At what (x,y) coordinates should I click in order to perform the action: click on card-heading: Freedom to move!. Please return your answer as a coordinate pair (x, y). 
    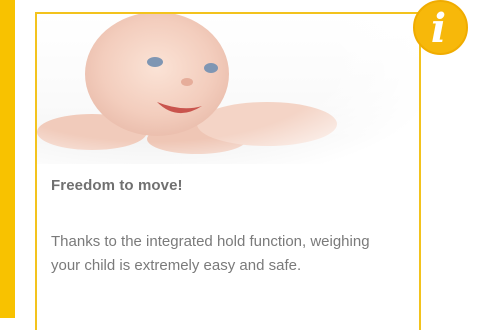
    Looking at the image, I should click on (117, 185).